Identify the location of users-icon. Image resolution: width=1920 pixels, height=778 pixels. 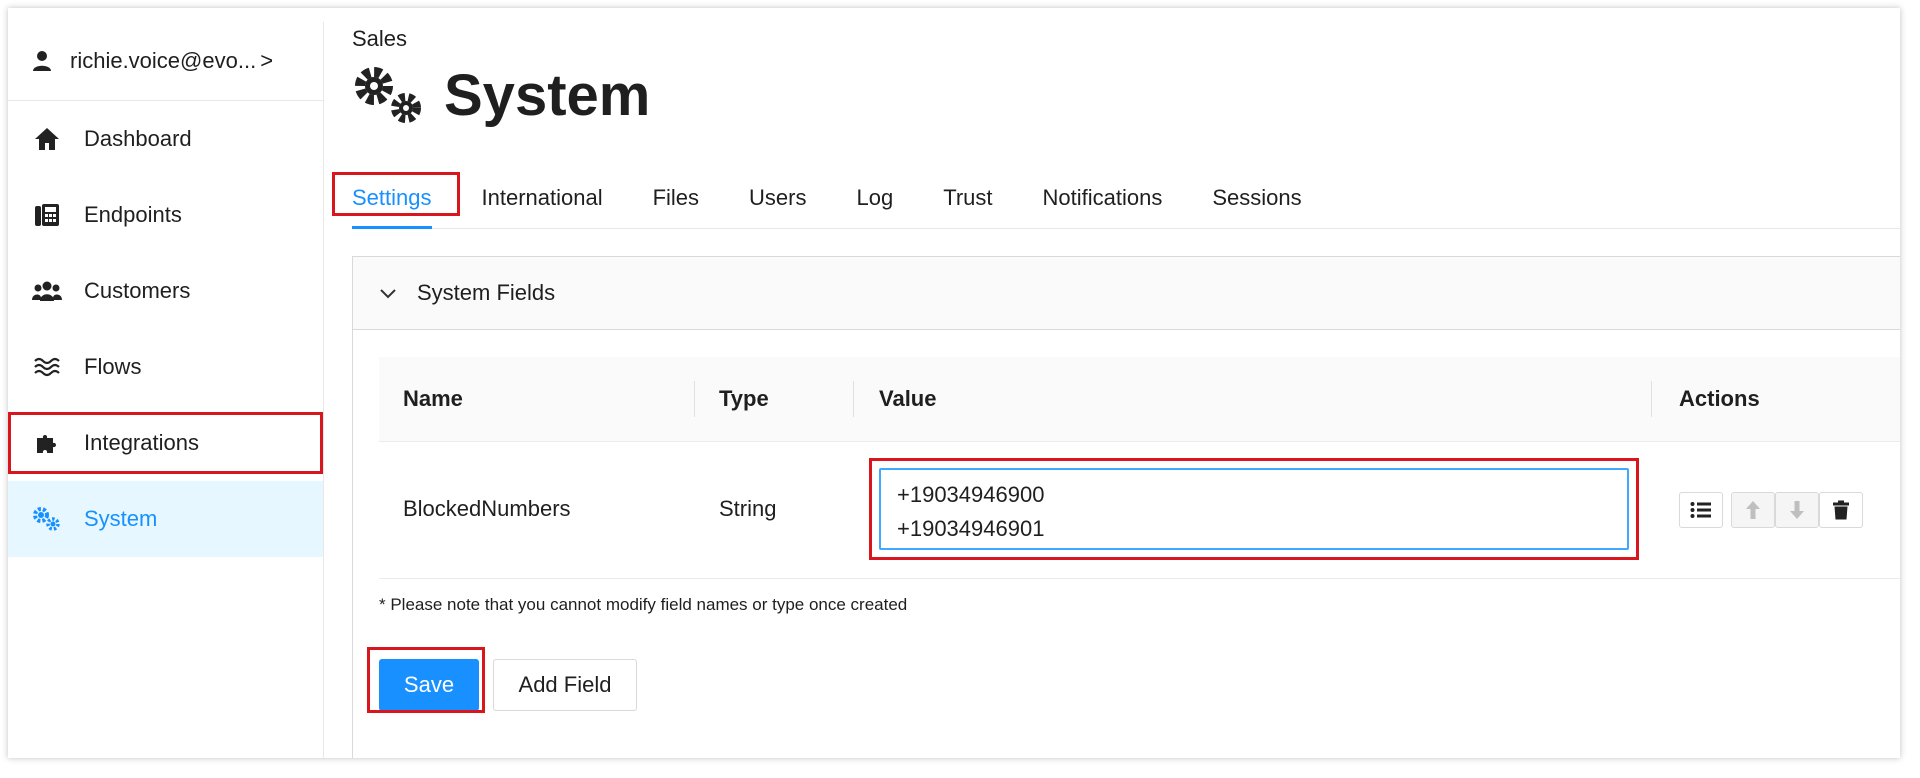
(47, 291).